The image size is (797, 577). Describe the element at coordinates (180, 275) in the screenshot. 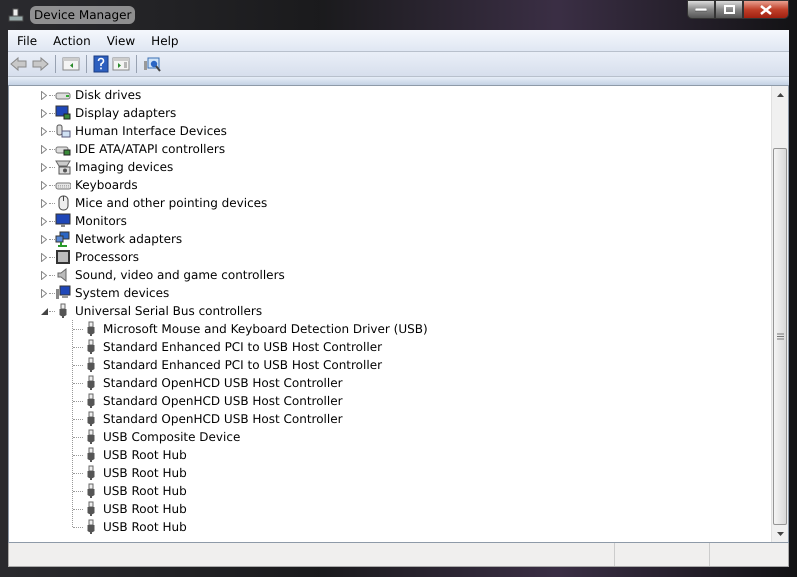

I see `tree-item: Sound, video and game controllers` at that location.